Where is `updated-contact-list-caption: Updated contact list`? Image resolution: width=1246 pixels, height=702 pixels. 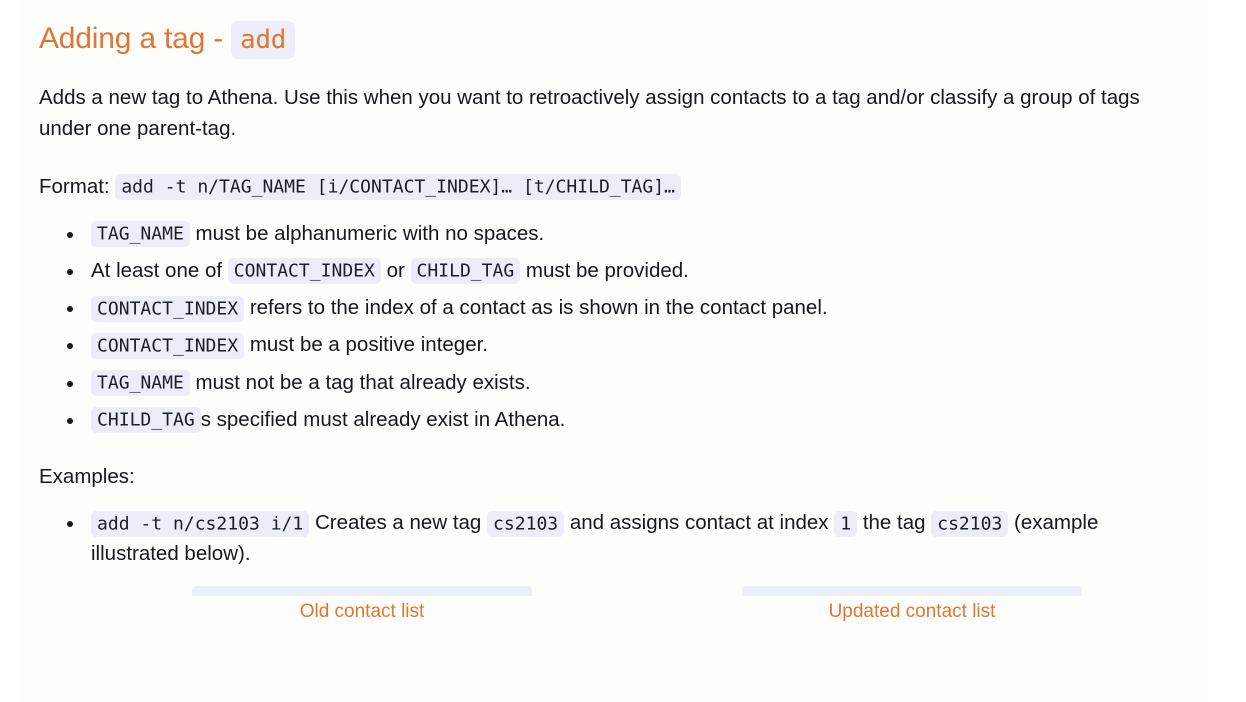 updated-contact-list-caption: Updated contact list is located at coordinates (912, 611).